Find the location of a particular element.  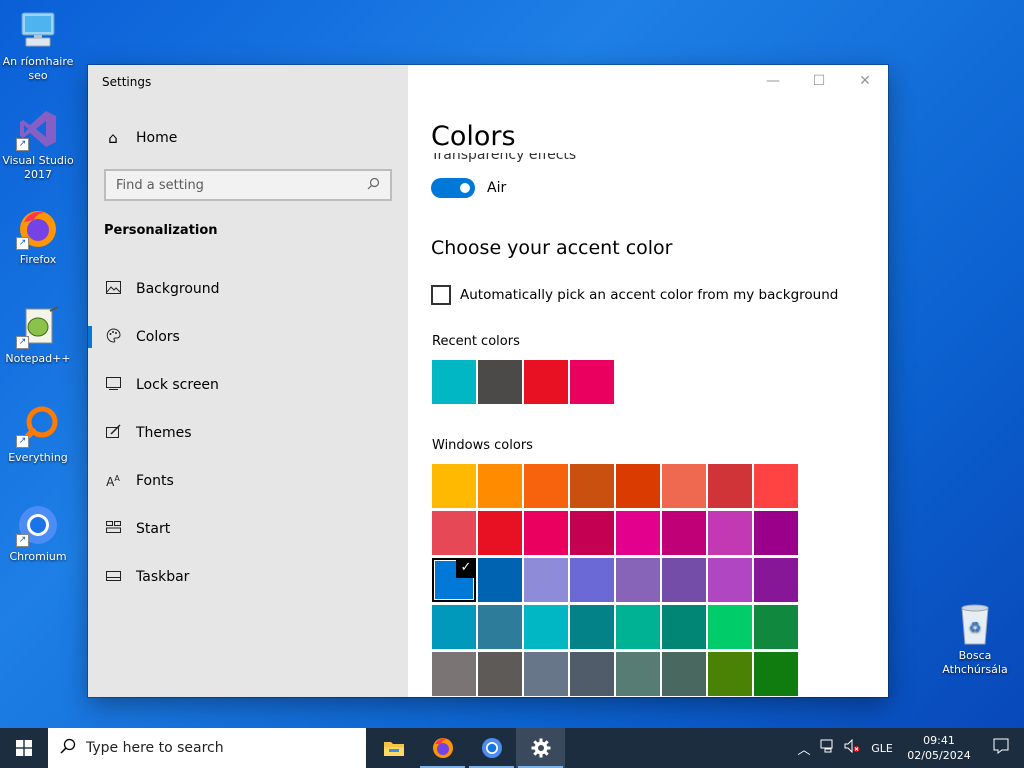

palette-icon is located at coordinates (113, 337).